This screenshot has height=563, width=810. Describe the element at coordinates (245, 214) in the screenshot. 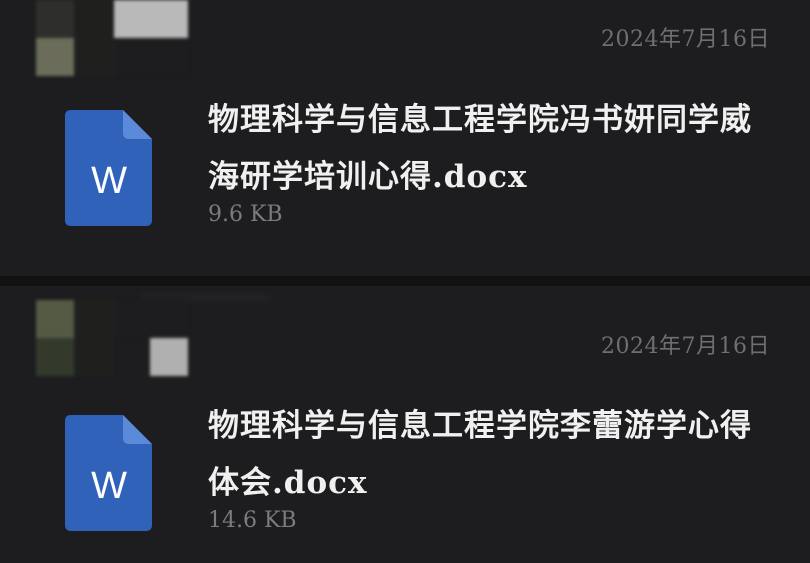

I see `file-size: 9.6 KB` at that location.